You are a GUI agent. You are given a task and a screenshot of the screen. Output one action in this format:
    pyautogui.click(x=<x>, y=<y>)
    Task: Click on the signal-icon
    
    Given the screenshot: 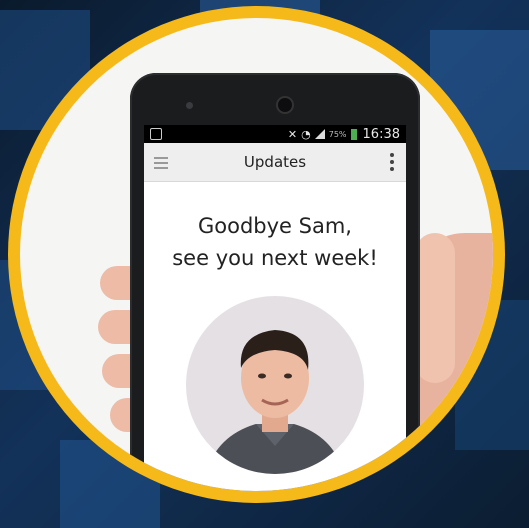 What is the action you would take?
    pyautogui.click(x=319, y=134)
    